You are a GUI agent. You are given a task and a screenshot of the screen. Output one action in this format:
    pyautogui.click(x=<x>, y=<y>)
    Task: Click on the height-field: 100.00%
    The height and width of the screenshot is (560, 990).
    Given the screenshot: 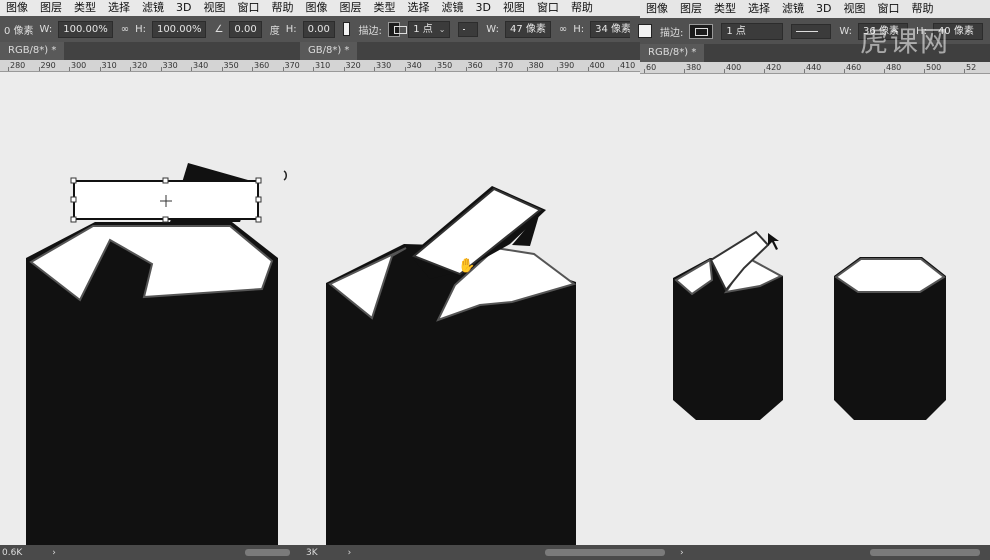 What is the action you would take?
    pyautogui.click(x=179, y=29)
    